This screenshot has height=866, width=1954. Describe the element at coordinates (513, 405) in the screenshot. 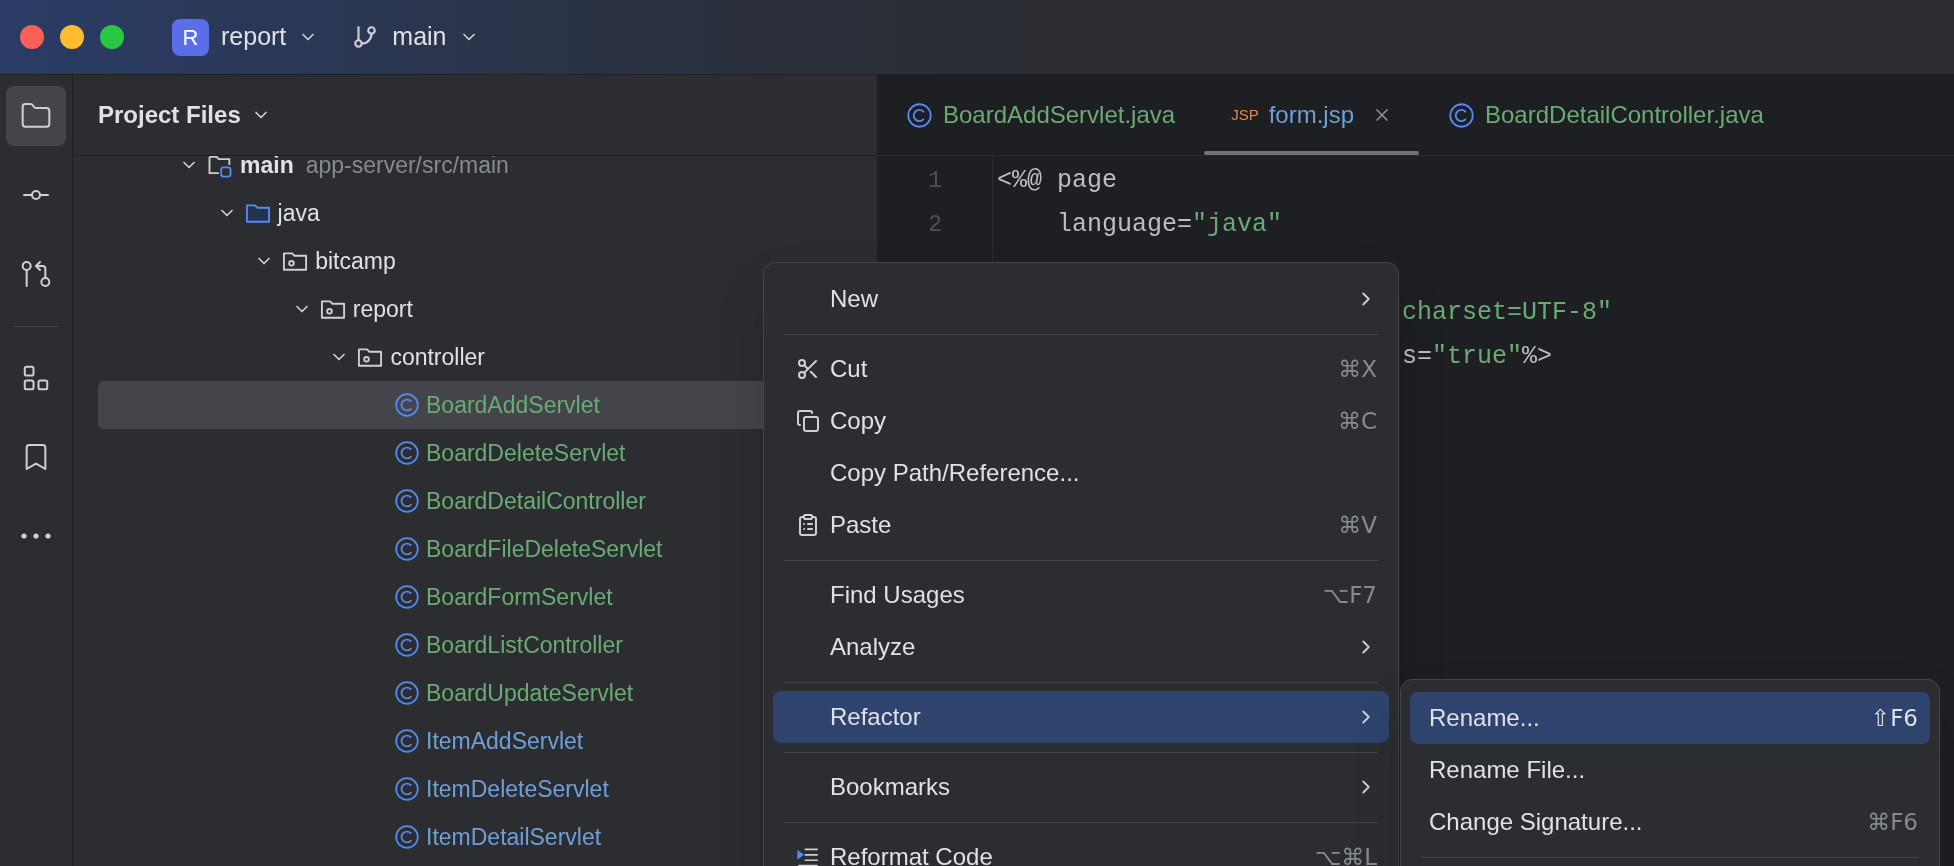

I see `tree-label: BoardAddServlet` at that location.